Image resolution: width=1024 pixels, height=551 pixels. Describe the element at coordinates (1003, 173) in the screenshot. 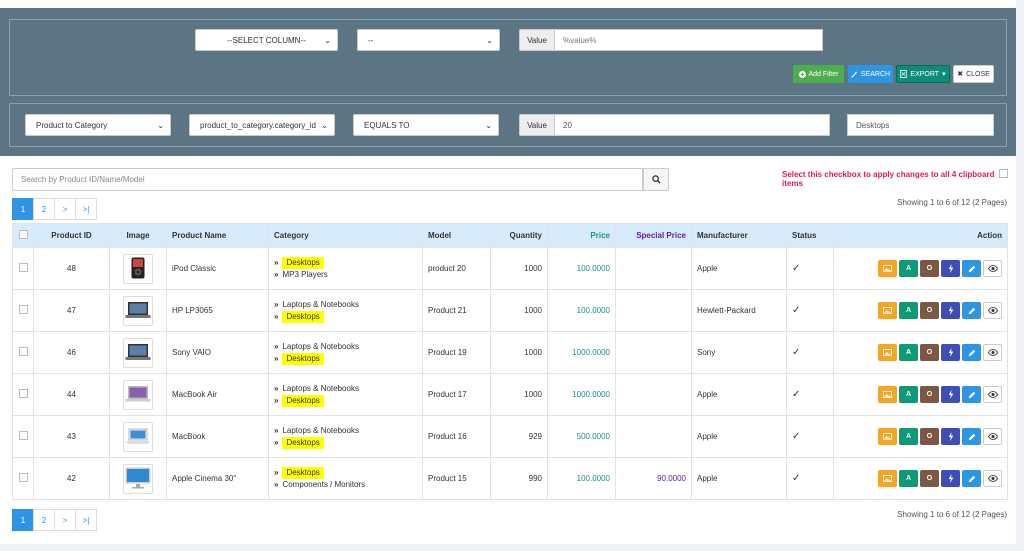

I see `clipboard-checkbox` at that location.